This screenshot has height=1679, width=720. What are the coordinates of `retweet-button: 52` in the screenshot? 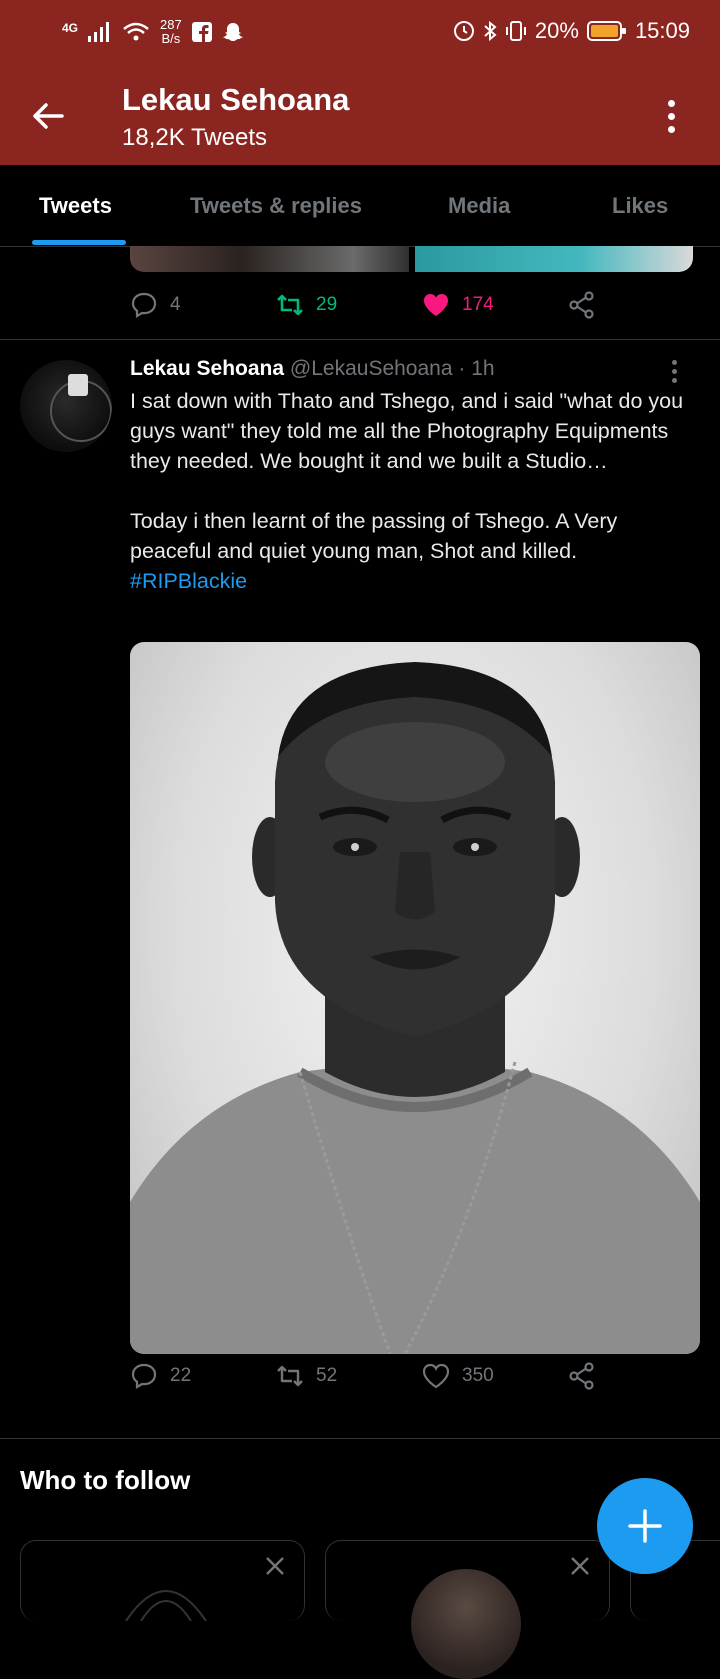 It's located at (349, 1376).